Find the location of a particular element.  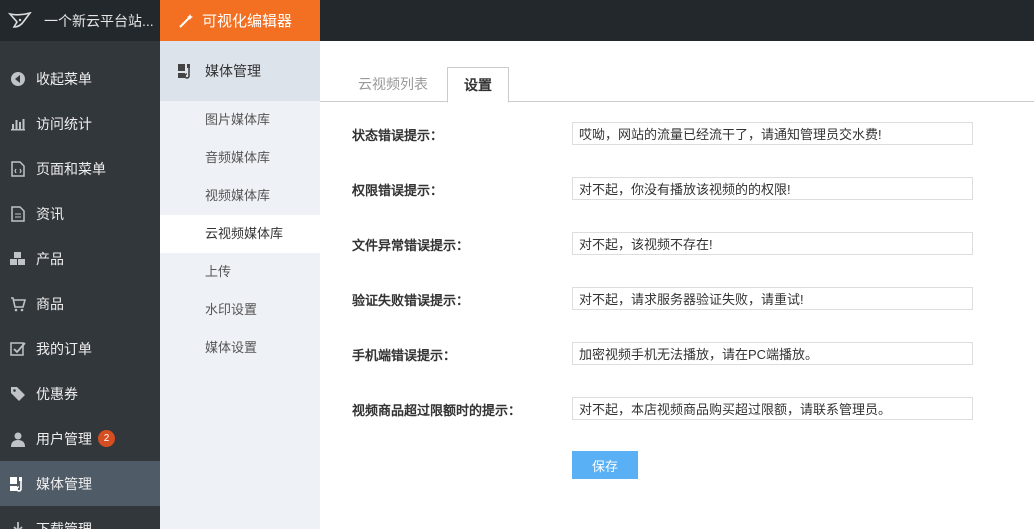

mobile-error-input is located at coordinates (772, 353).